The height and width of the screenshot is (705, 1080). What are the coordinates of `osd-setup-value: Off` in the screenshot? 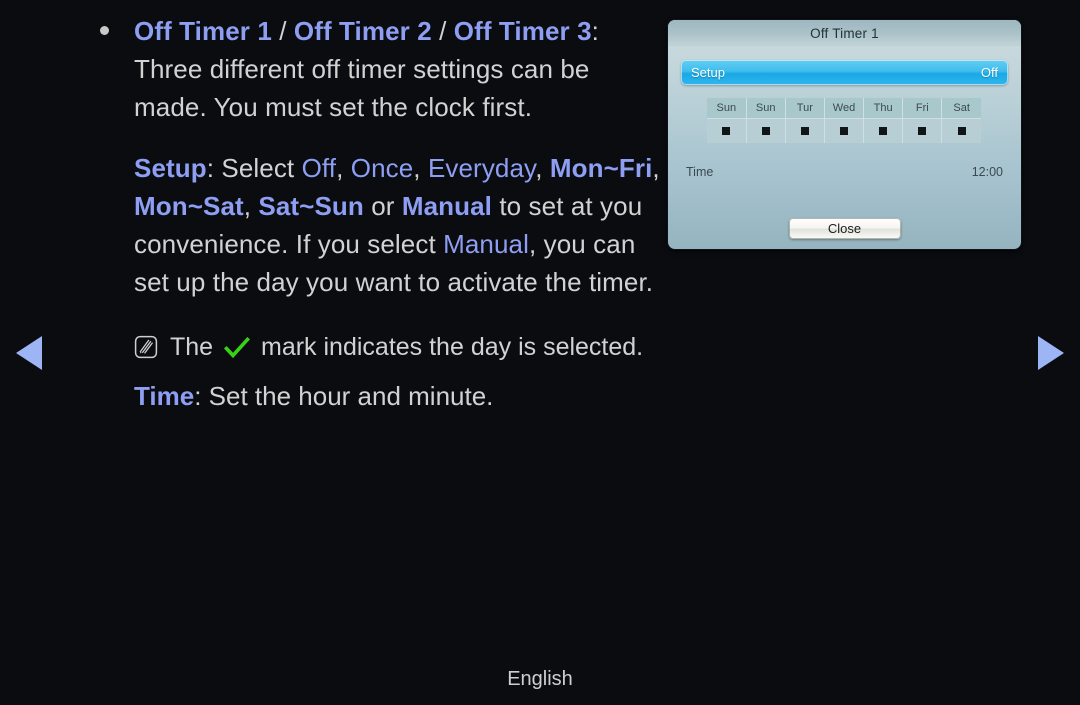 It's located at (989, 72).